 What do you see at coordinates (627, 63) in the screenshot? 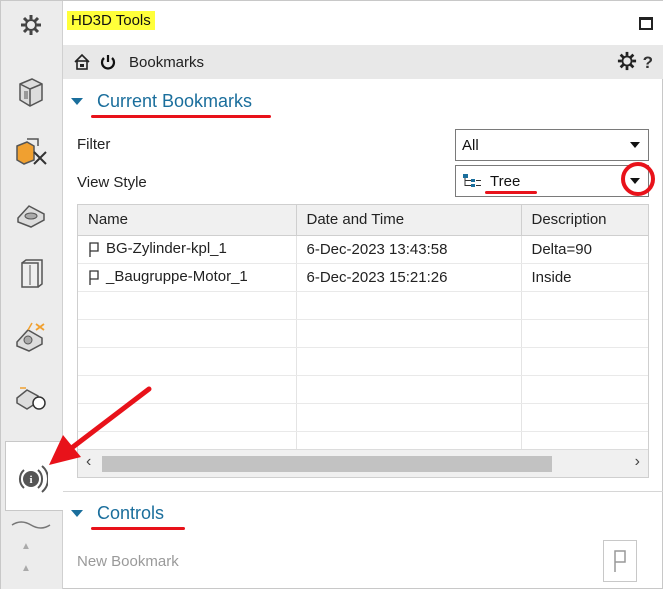
I see `settings-icon` at bounding box center [627, 63].